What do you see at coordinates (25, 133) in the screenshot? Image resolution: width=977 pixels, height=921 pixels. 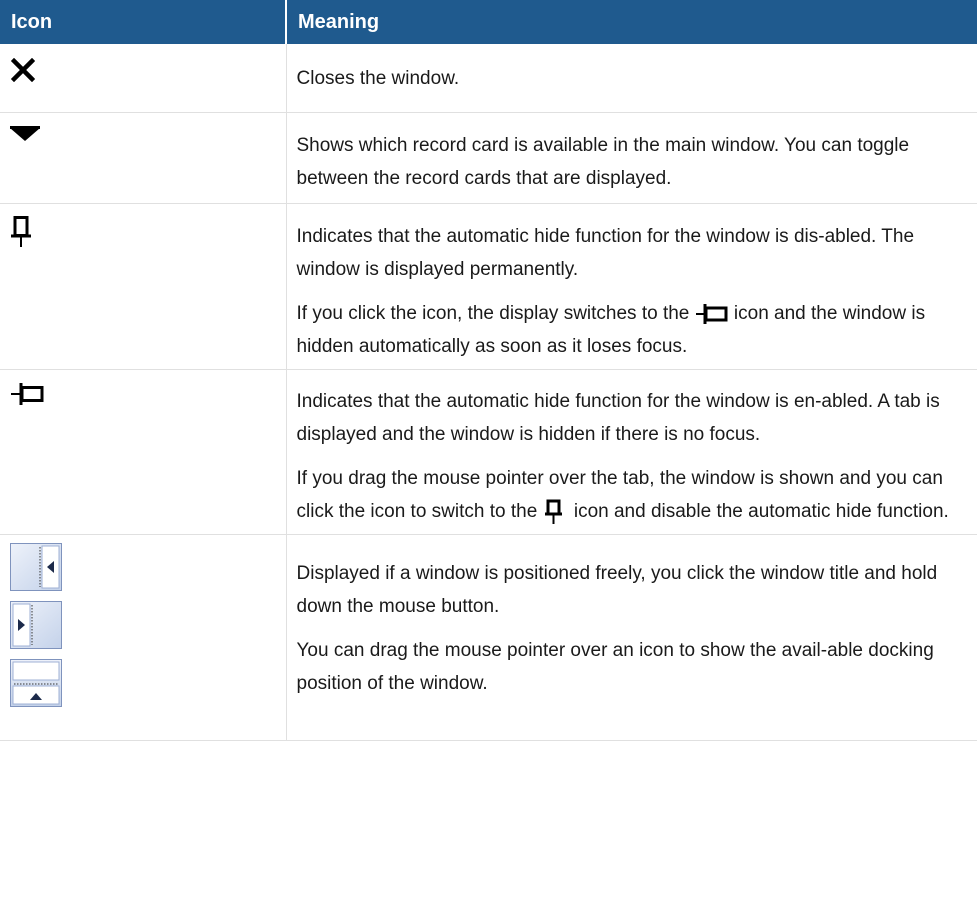 I see `dropdown-triangle-icon` at bounding box center [25, 133].